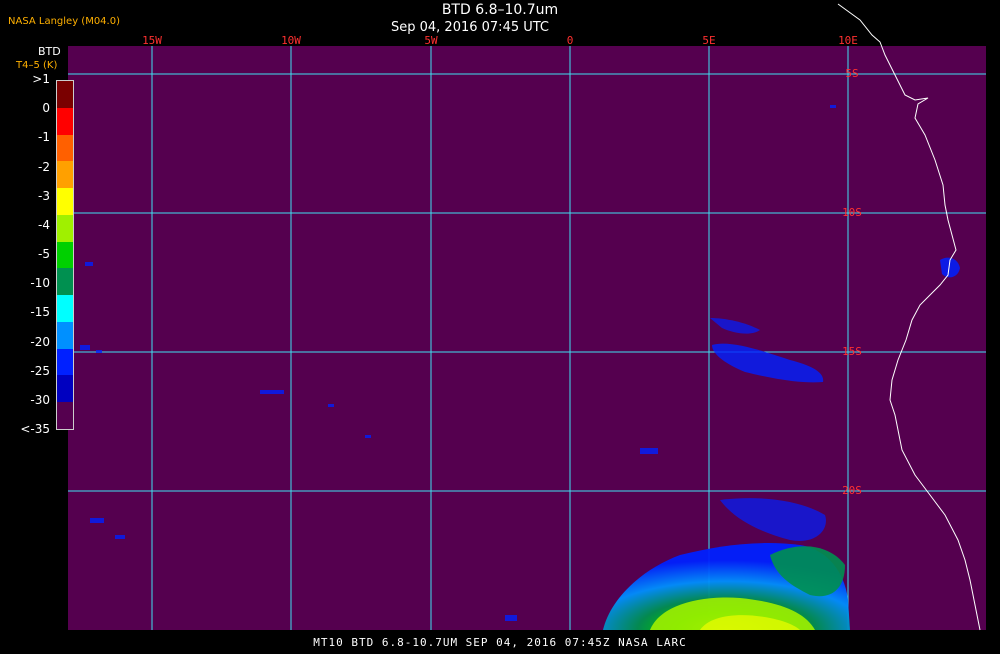  I want to click on longitude-label: 5E, so click(708, 40).